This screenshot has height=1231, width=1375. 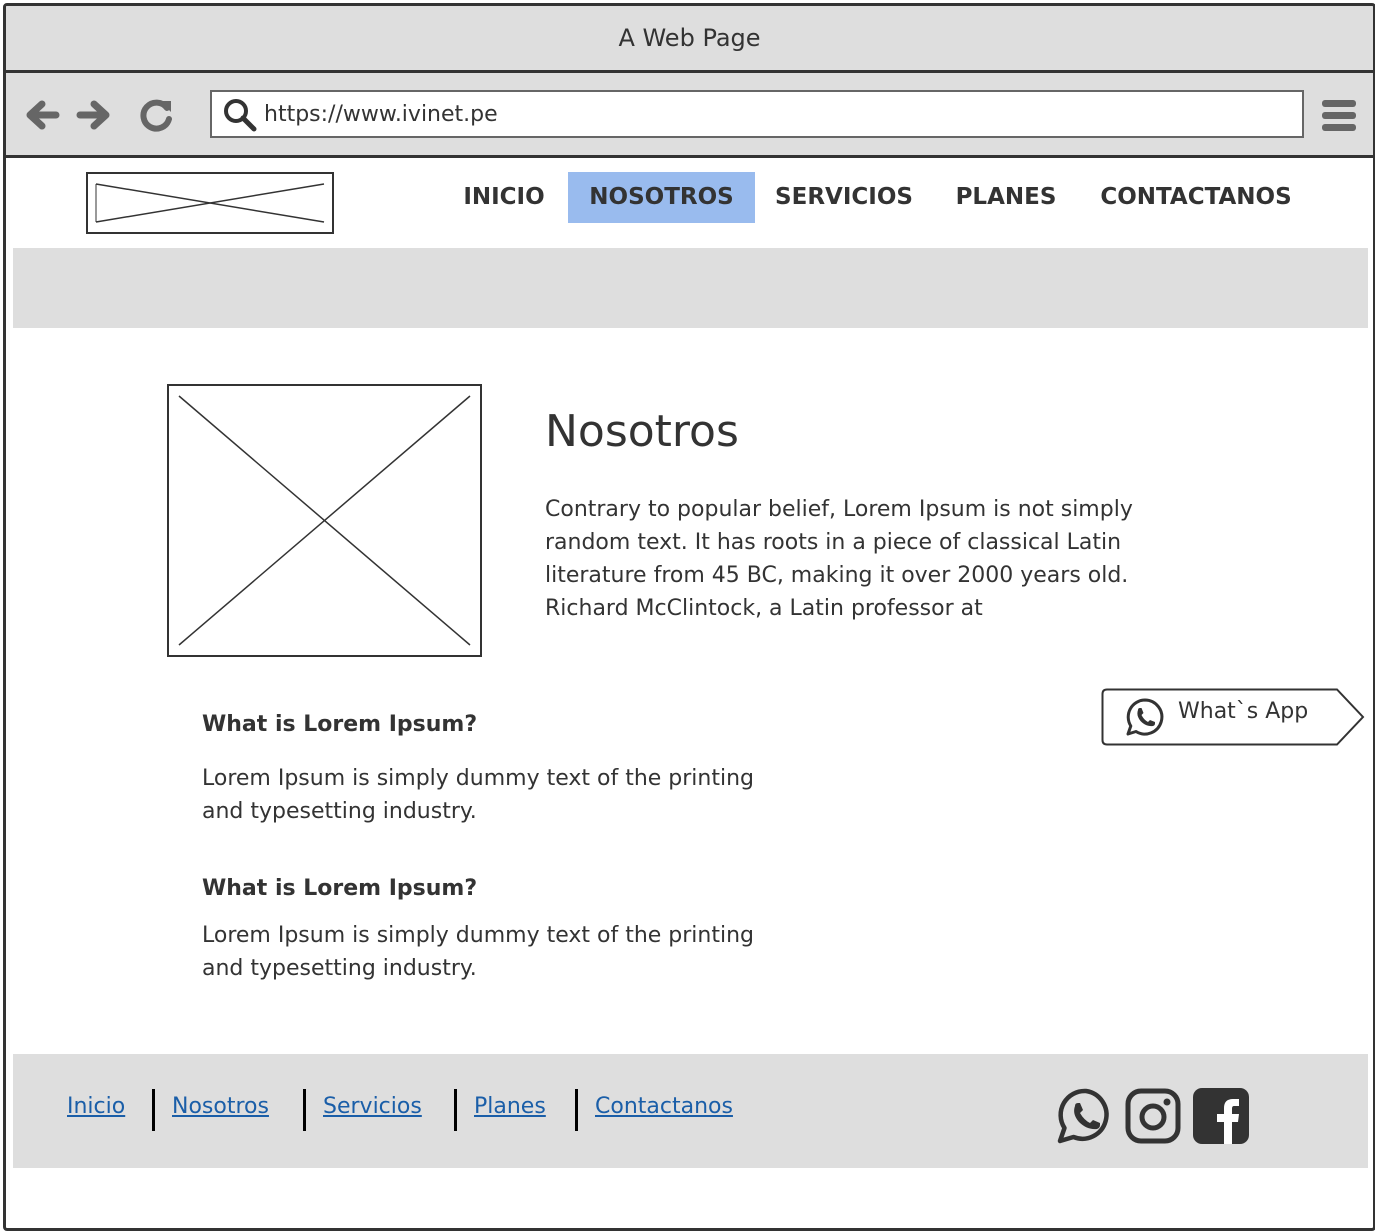 I want to click on forward-button, so click(x=94, y=115).